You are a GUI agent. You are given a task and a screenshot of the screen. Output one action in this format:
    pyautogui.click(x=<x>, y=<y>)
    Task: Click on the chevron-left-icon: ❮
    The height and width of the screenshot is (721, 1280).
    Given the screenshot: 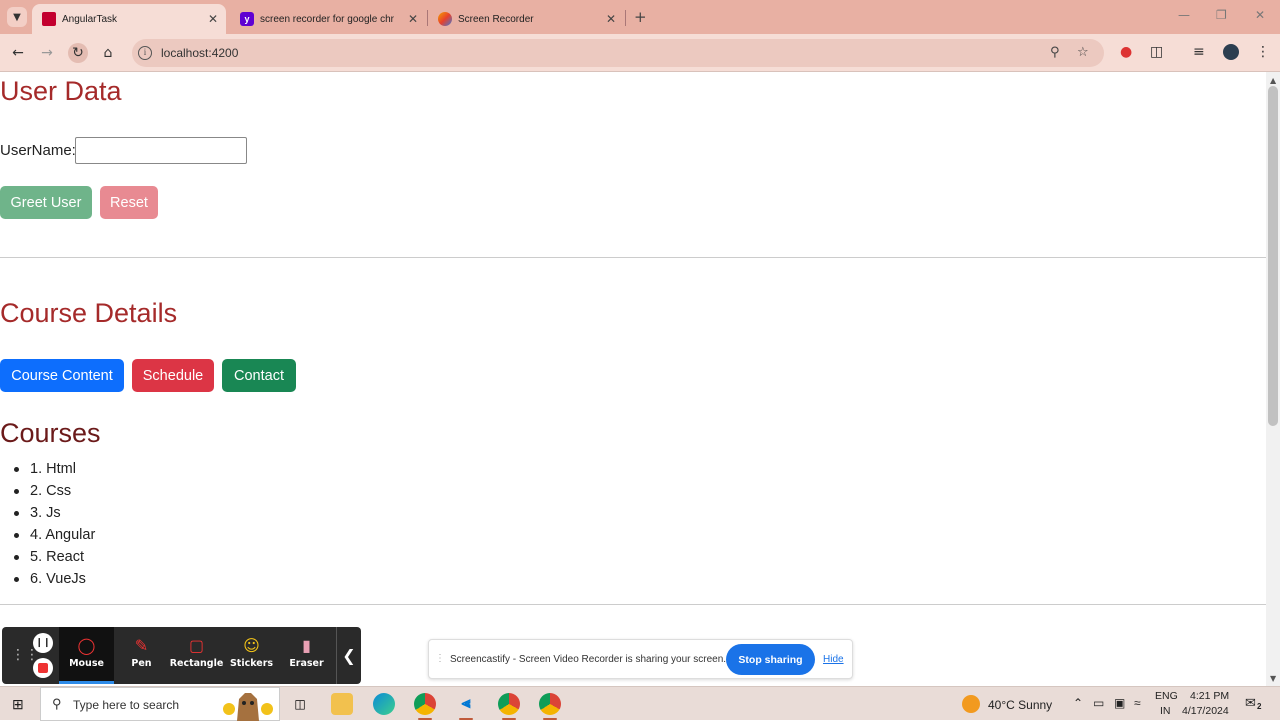 What is the action you would take?
    pyautogui.click(x=349, y=655)
    